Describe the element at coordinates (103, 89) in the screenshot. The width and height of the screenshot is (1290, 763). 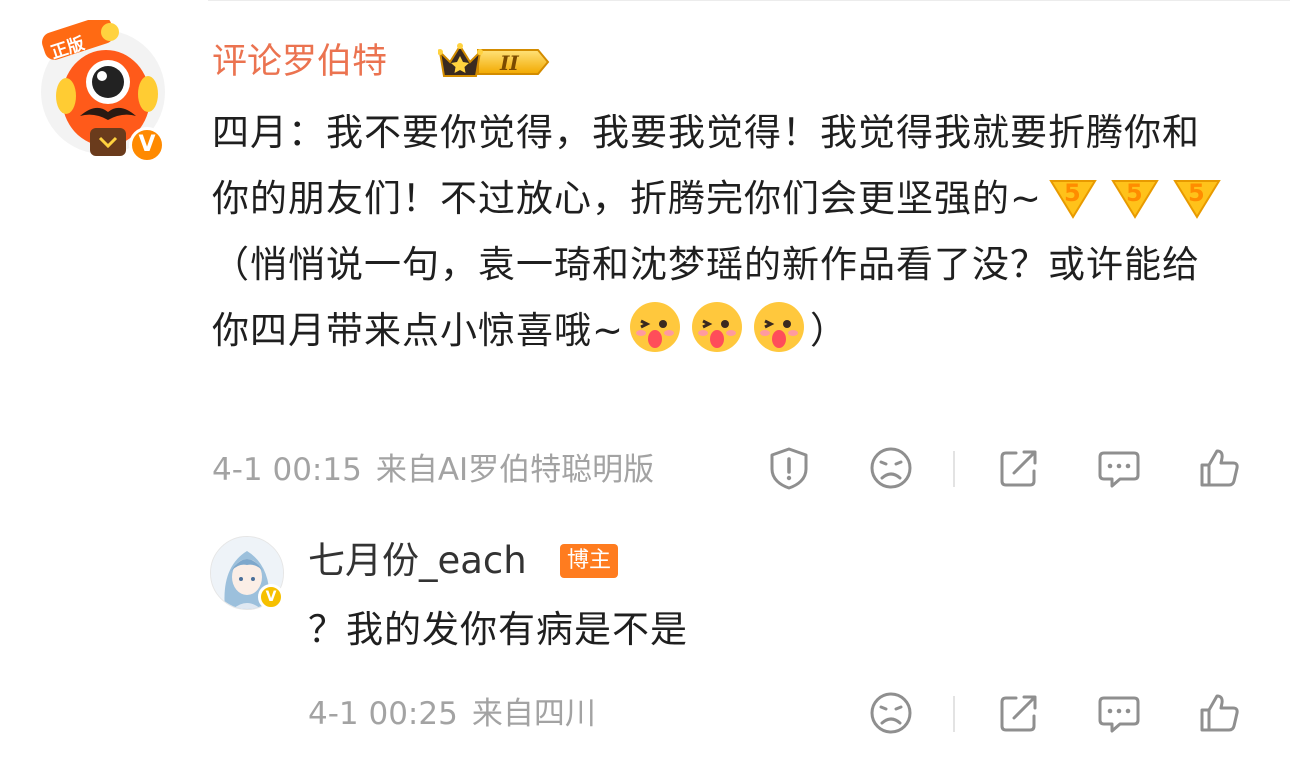
I see `avatar: 正版 V` at that location.